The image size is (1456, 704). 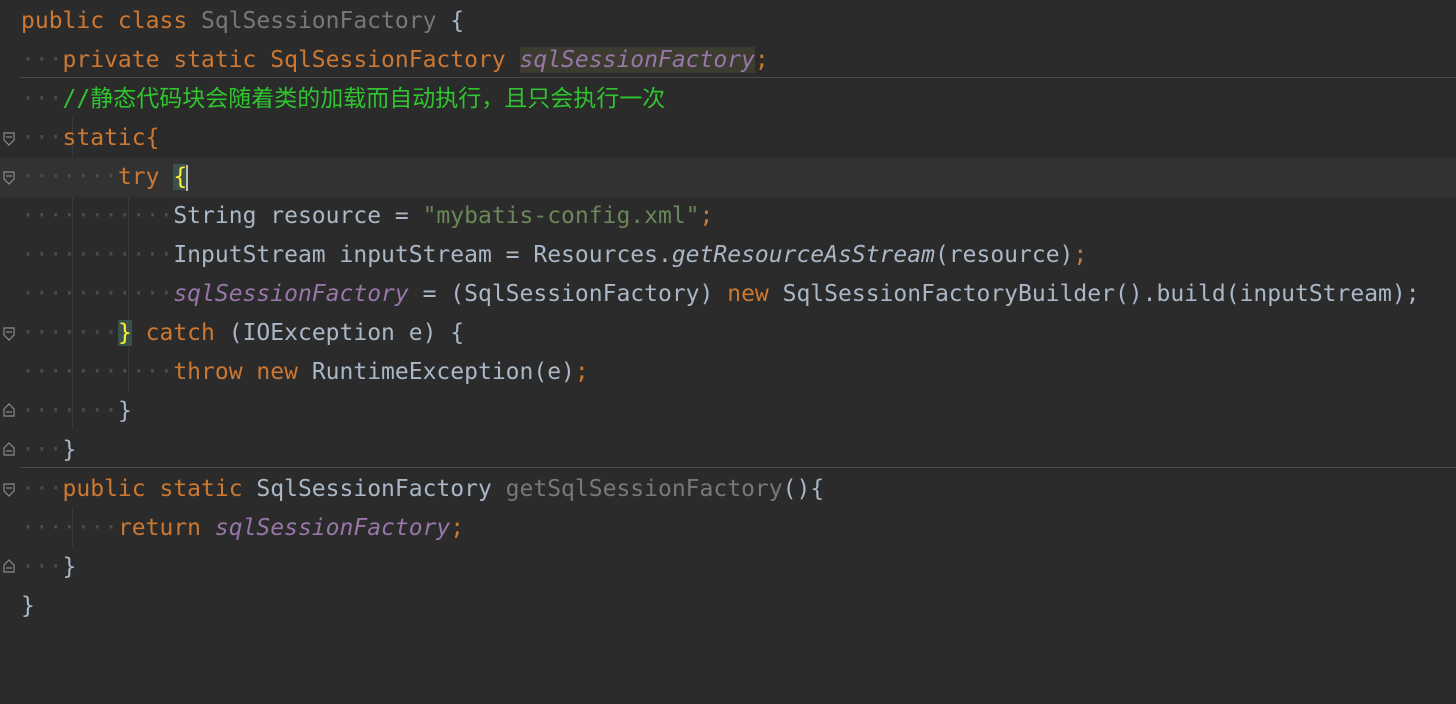 I want to click on code-token: return, so click(x=166, y=528).